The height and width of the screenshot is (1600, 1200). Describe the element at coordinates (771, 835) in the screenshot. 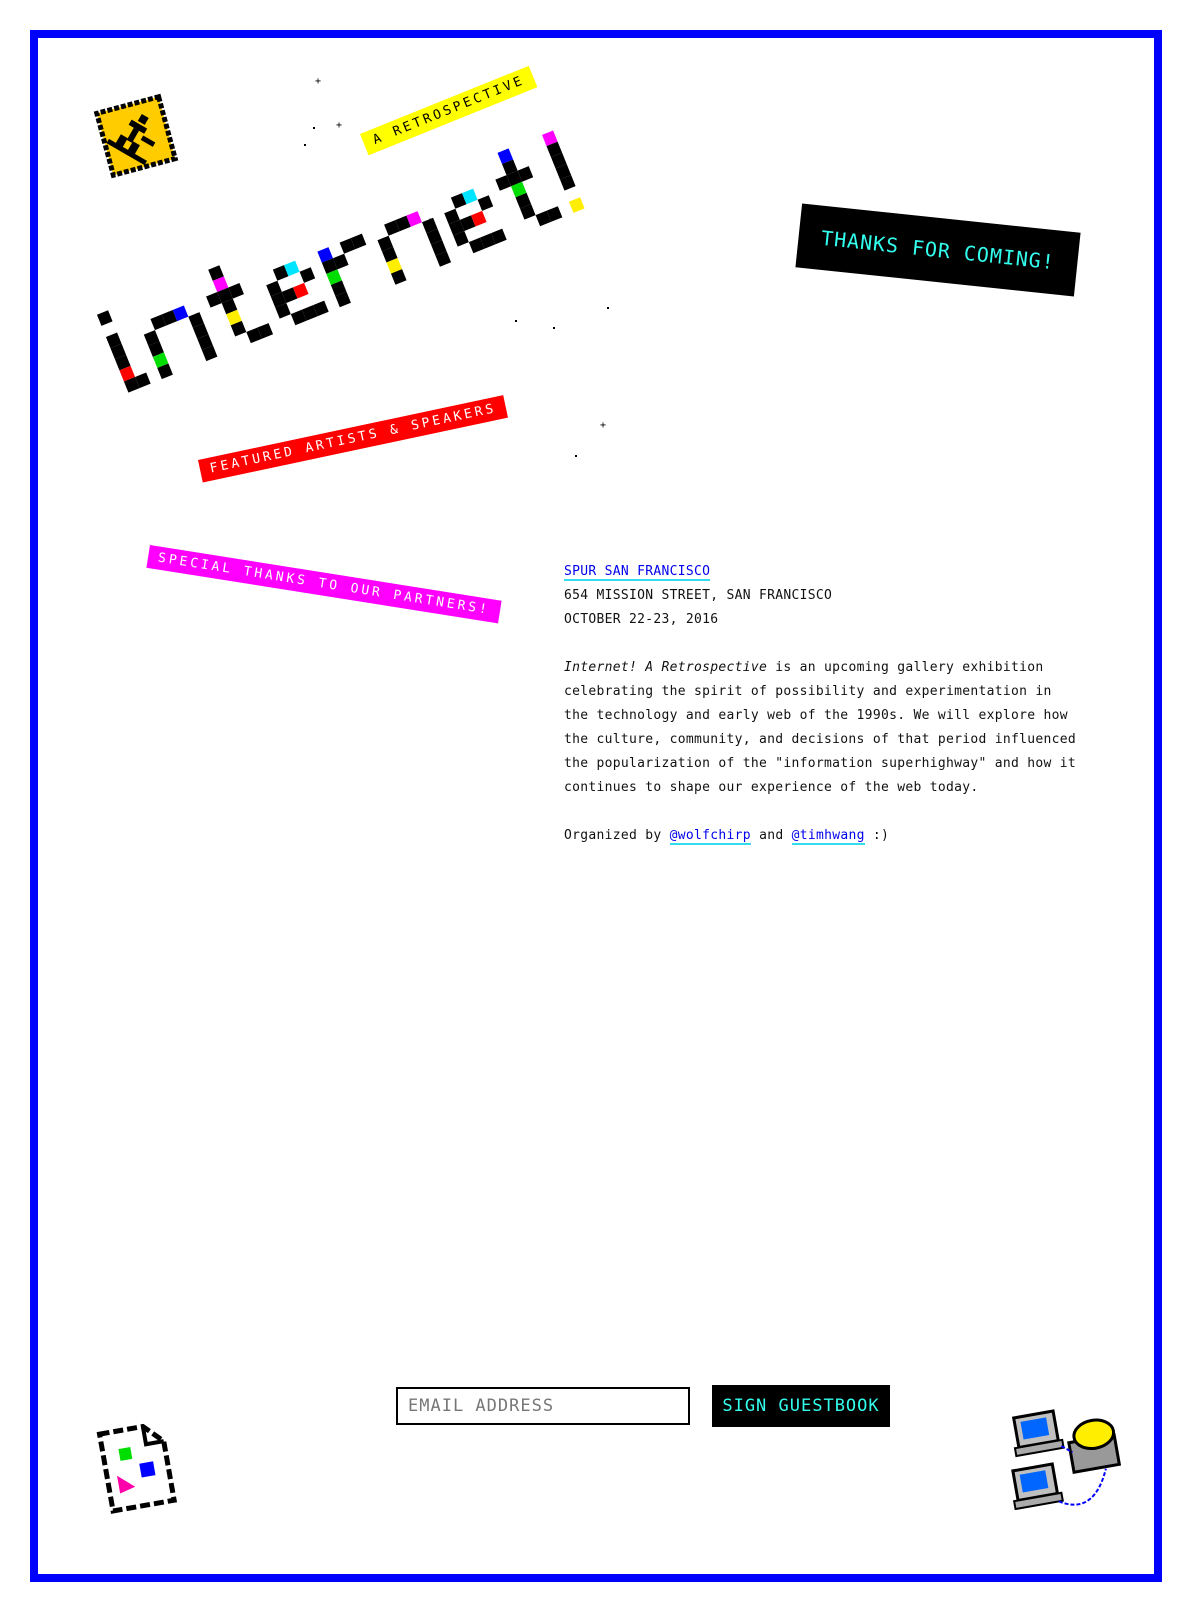

I see `organizers-joiner: and` at that location.